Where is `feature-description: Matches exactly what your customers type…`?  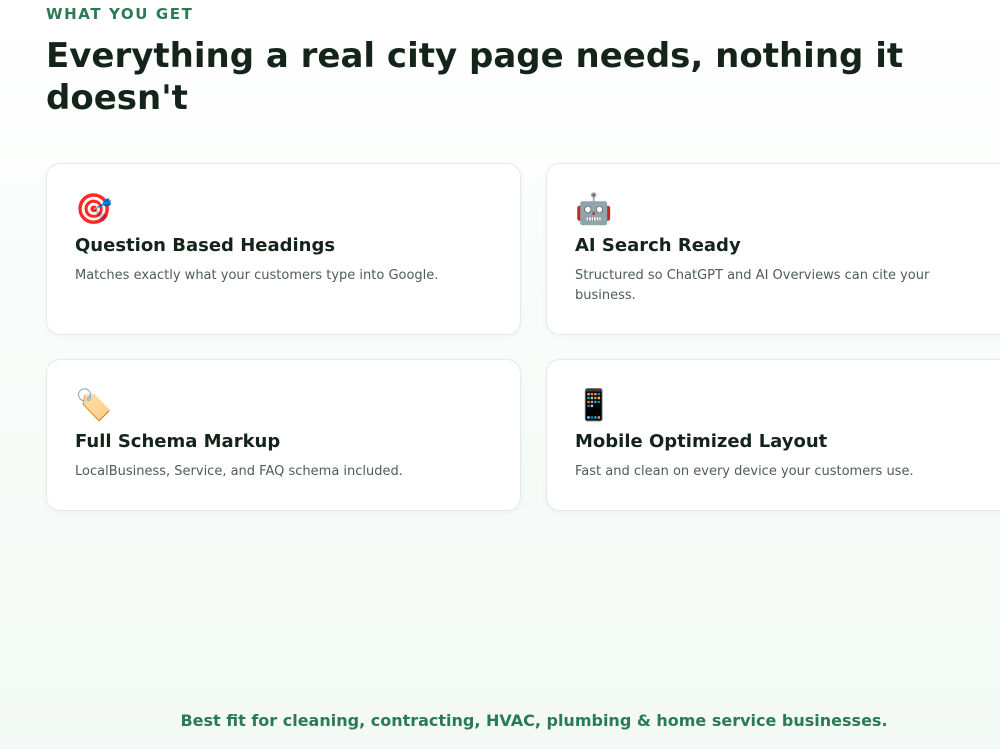 feature-description: Matches exactly what your customers type… is located at coordinates (257, 275).